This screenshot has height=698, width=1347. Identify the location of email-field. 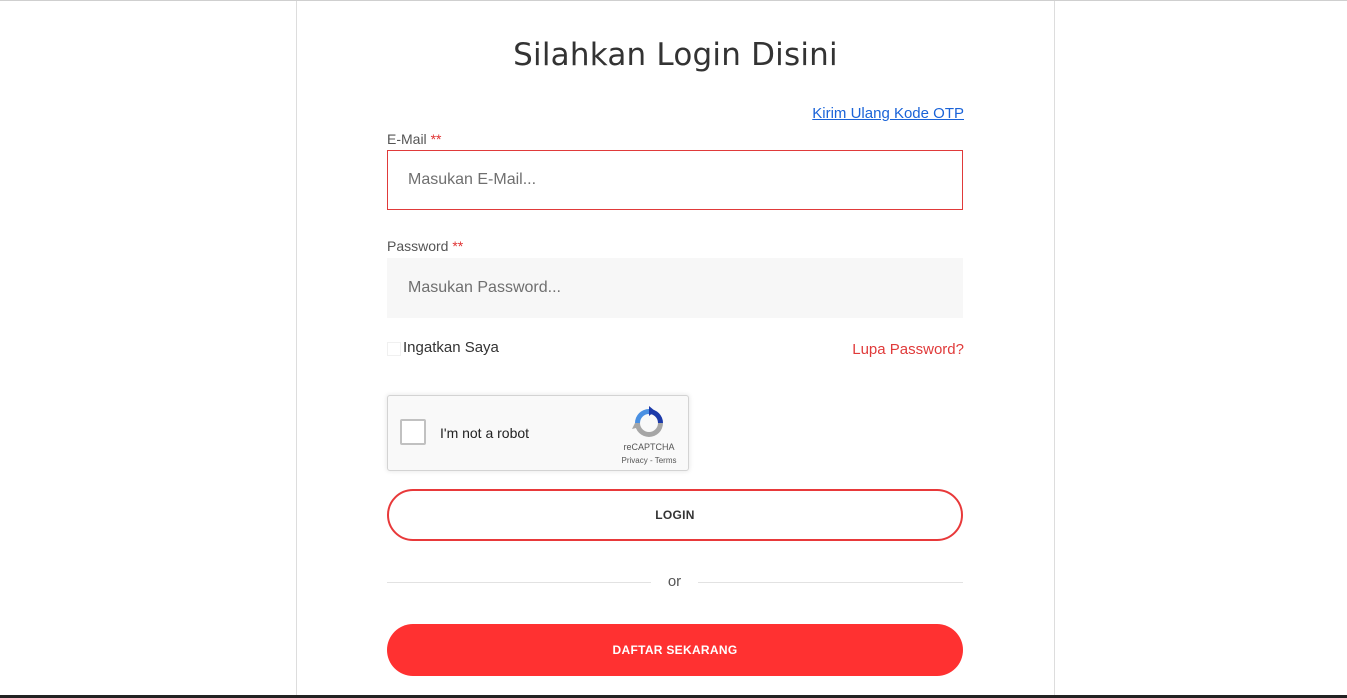
(675, 180).